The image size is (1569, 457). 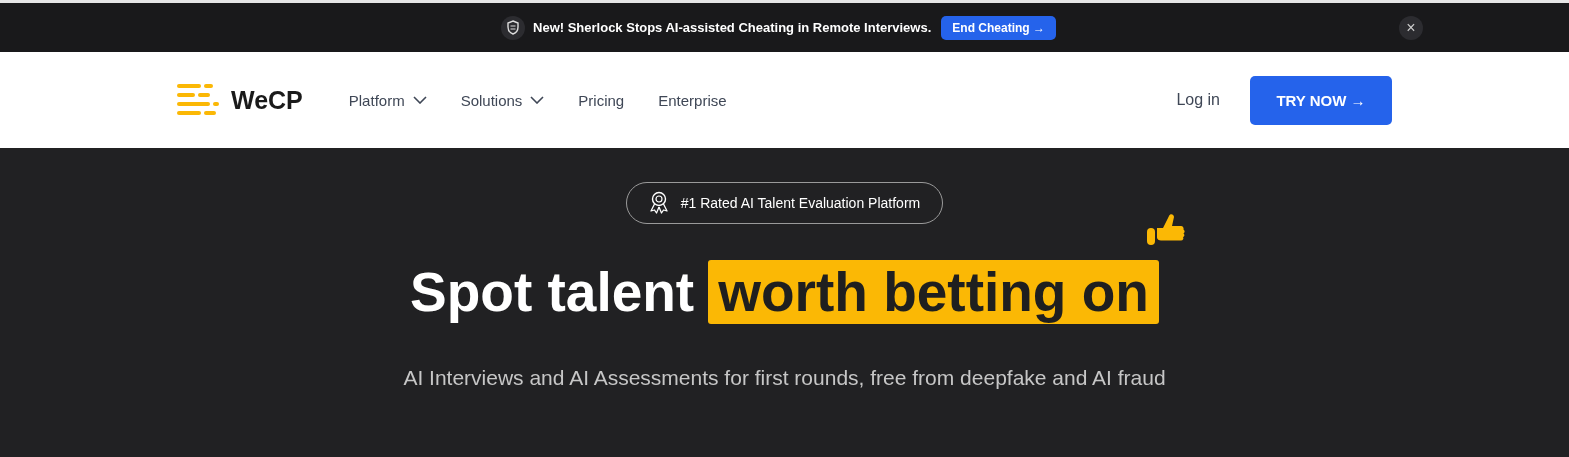 What do you see at coordinates (198, 100) in the screenshot?
I see `logo-icon` at bounding box center [198, 100].